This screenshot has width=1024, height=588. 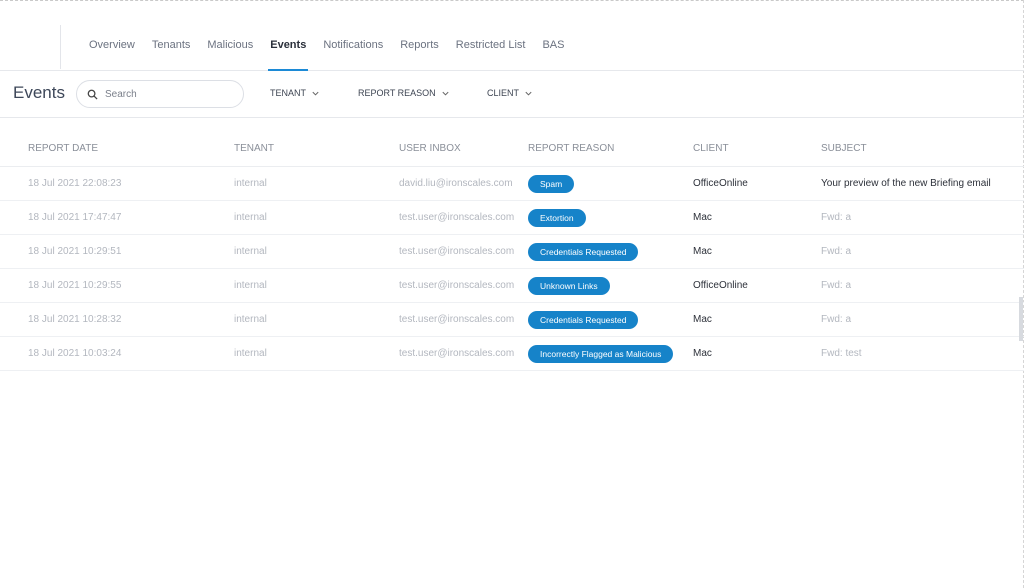 I want to click on report-date-cell: 18 Jul 2021 10:28:32, so click(x=75, y=319).